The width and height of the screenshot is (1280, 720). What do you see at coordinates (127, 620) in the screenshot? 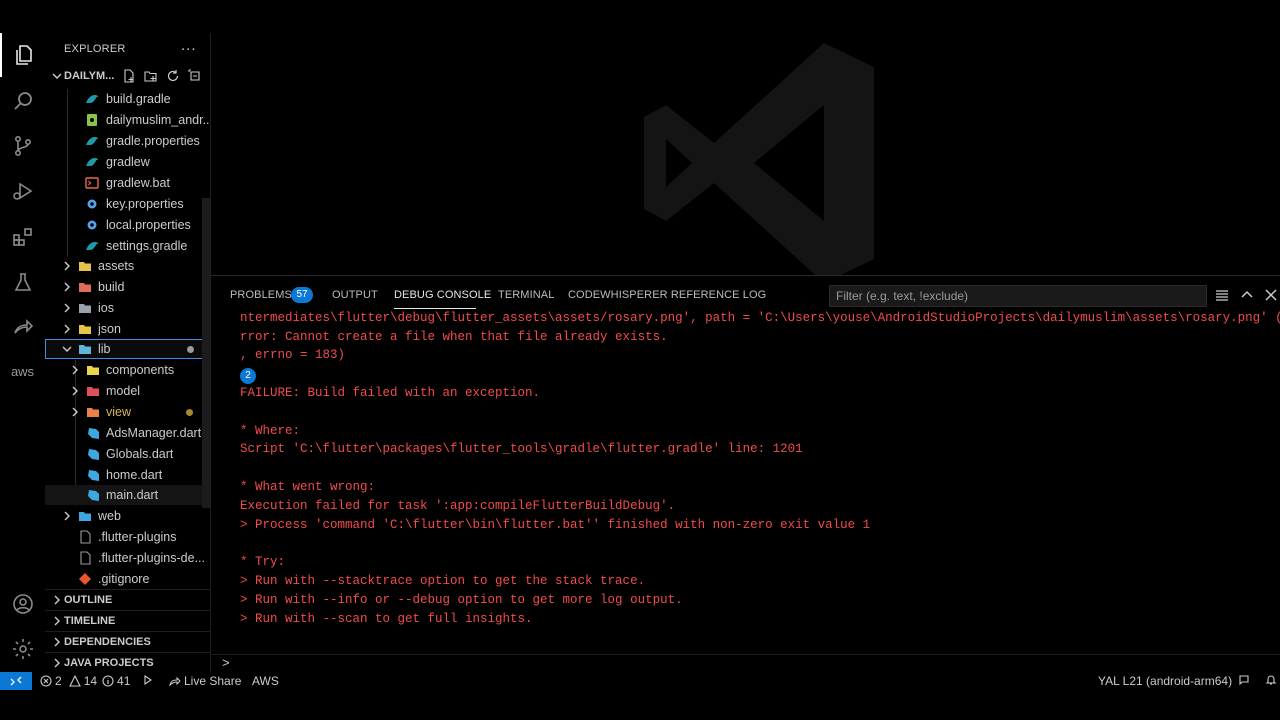
I see `section-timeline: TIMELINE` at bounding box center [127, 620].